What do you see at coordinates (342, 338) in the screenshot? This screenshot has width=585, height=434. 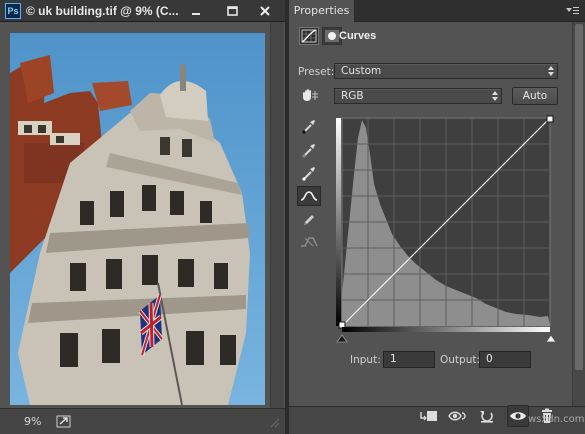 I see `black-slider-triangle` at bounding box center [342, 338].